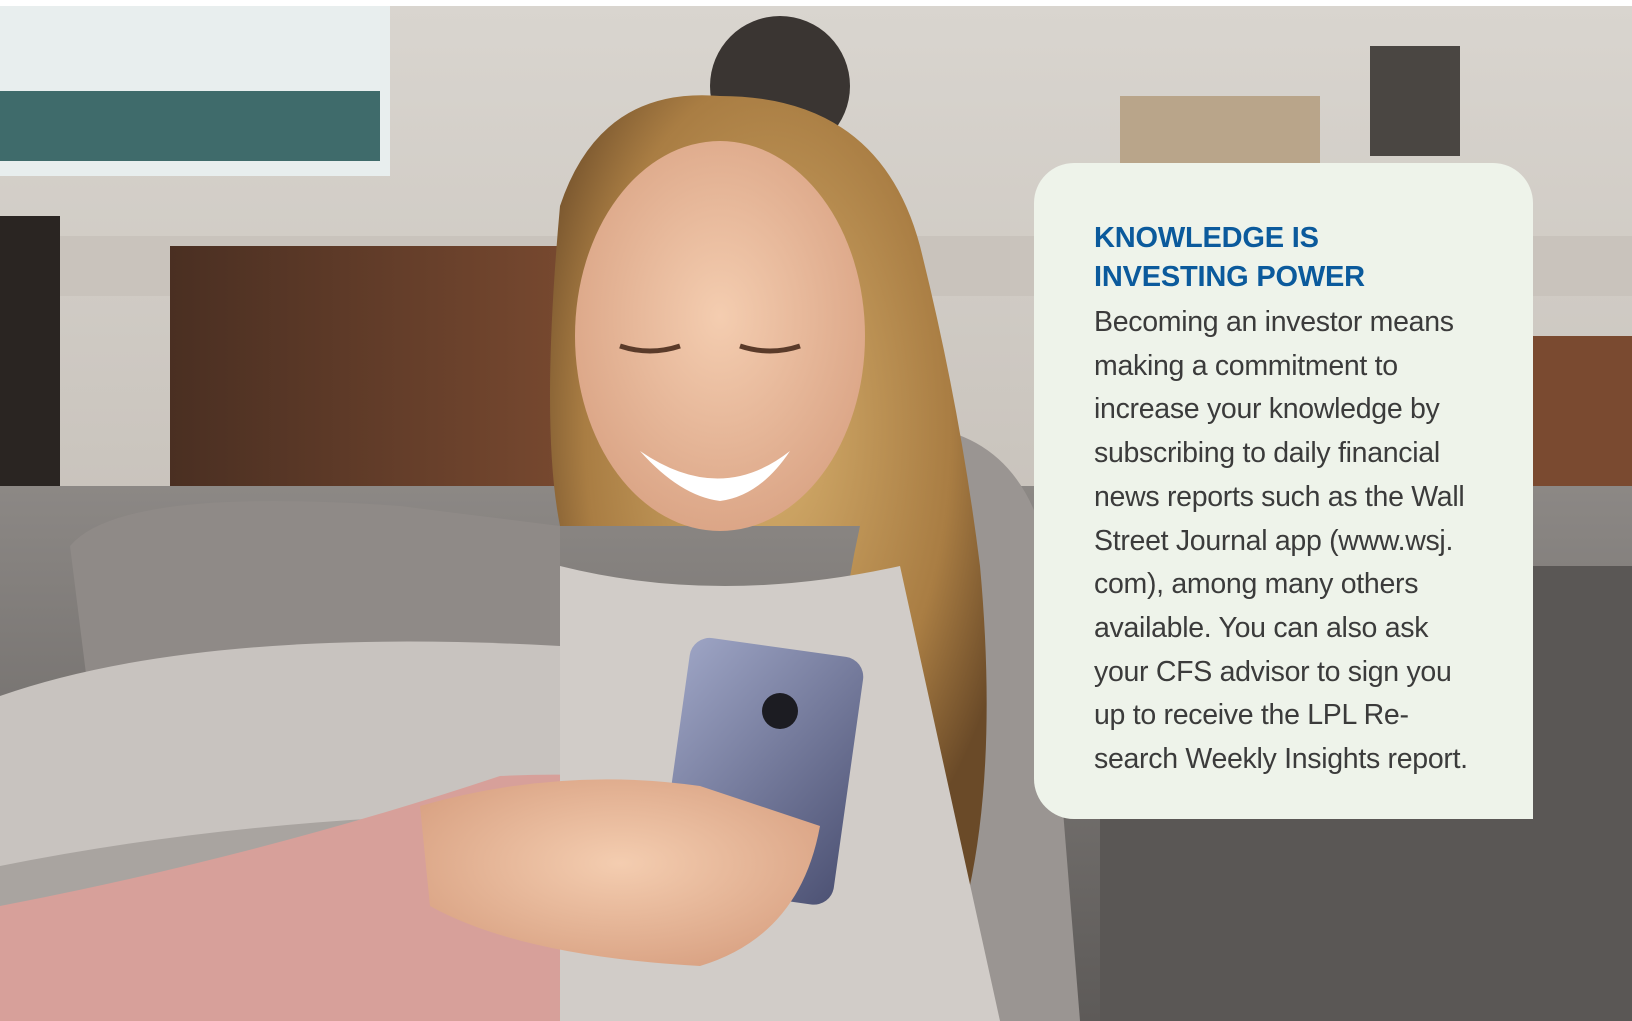  I want to click on card-heading: KNOWLEDGE IS INVESTING POWER, so click(1293, 258).